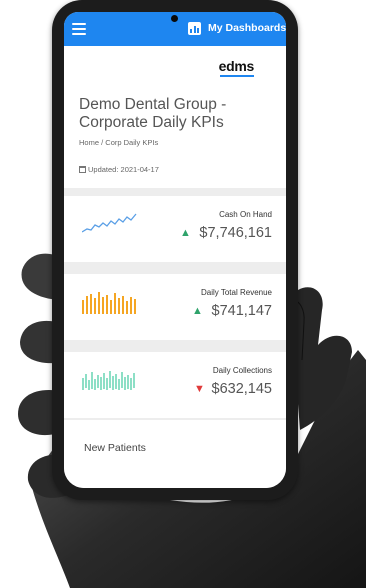 The height and width of the screenshot is (588, 366). What do you see at coordinates (108, 380) in the screenshot?
I see `collections-sparkline` at bounding box center [108, 380].